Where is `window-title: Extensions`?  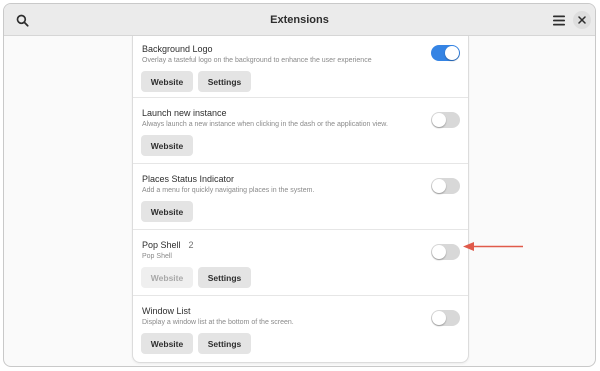
window-title: Extensions is located at coordinates (299, 19).